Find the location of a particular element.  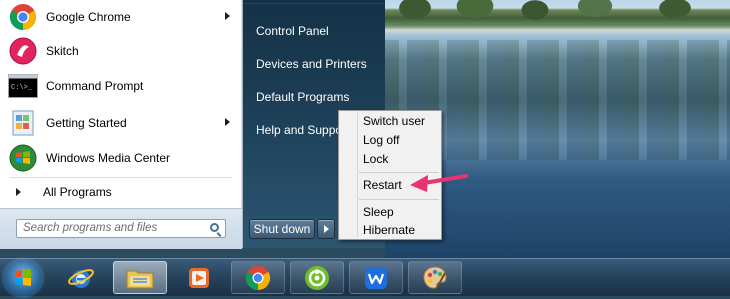

program-item-google-chrome: Google Chrome is located at coordinates (121, 17).